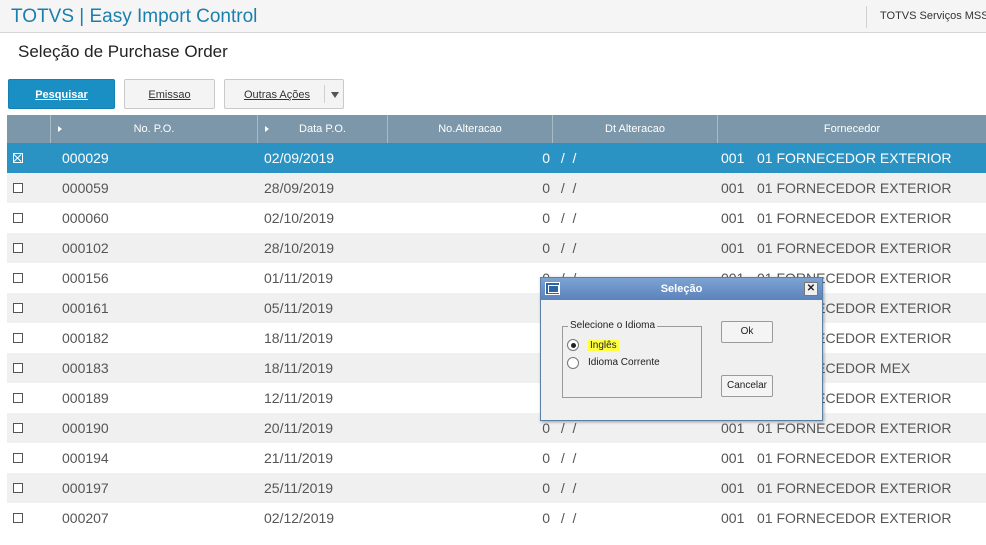 The image size is (986, 545). What do you see at coordinates (169, 94) in the screenshot?
I see `emissao-button: Emissao` at bounding box center [169, 94].